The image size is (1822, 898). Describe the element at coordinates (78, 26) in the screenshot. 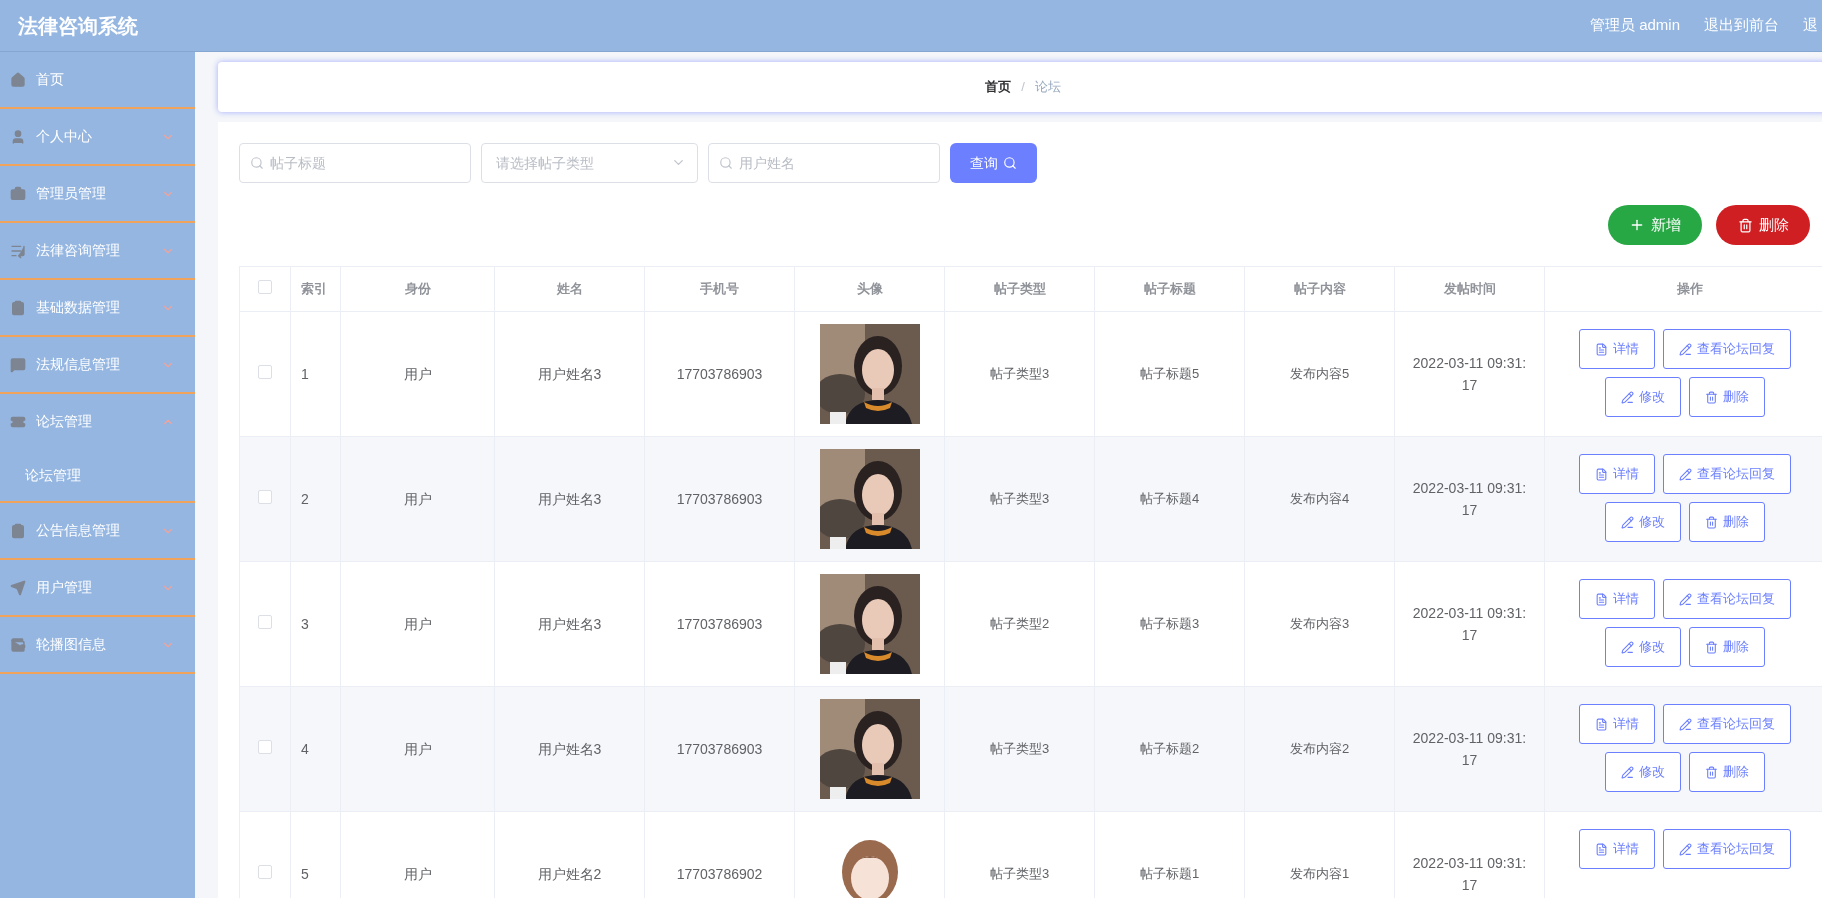

I see `app-title: 法律咨询系统` at that location.